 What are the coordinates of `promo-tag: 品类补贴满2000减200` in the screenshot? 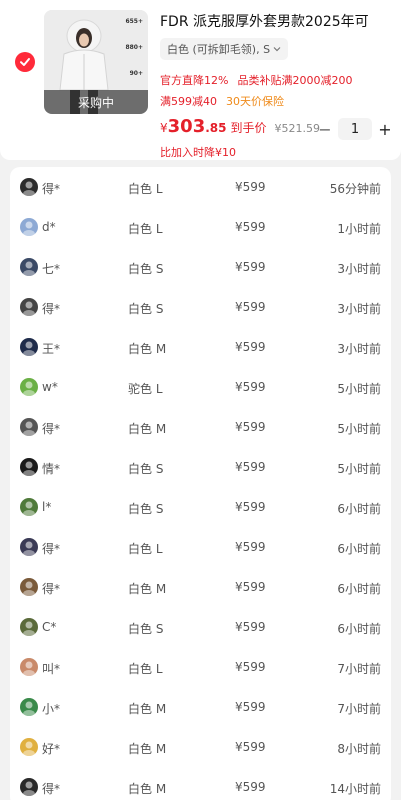 It's located at (295, 80).